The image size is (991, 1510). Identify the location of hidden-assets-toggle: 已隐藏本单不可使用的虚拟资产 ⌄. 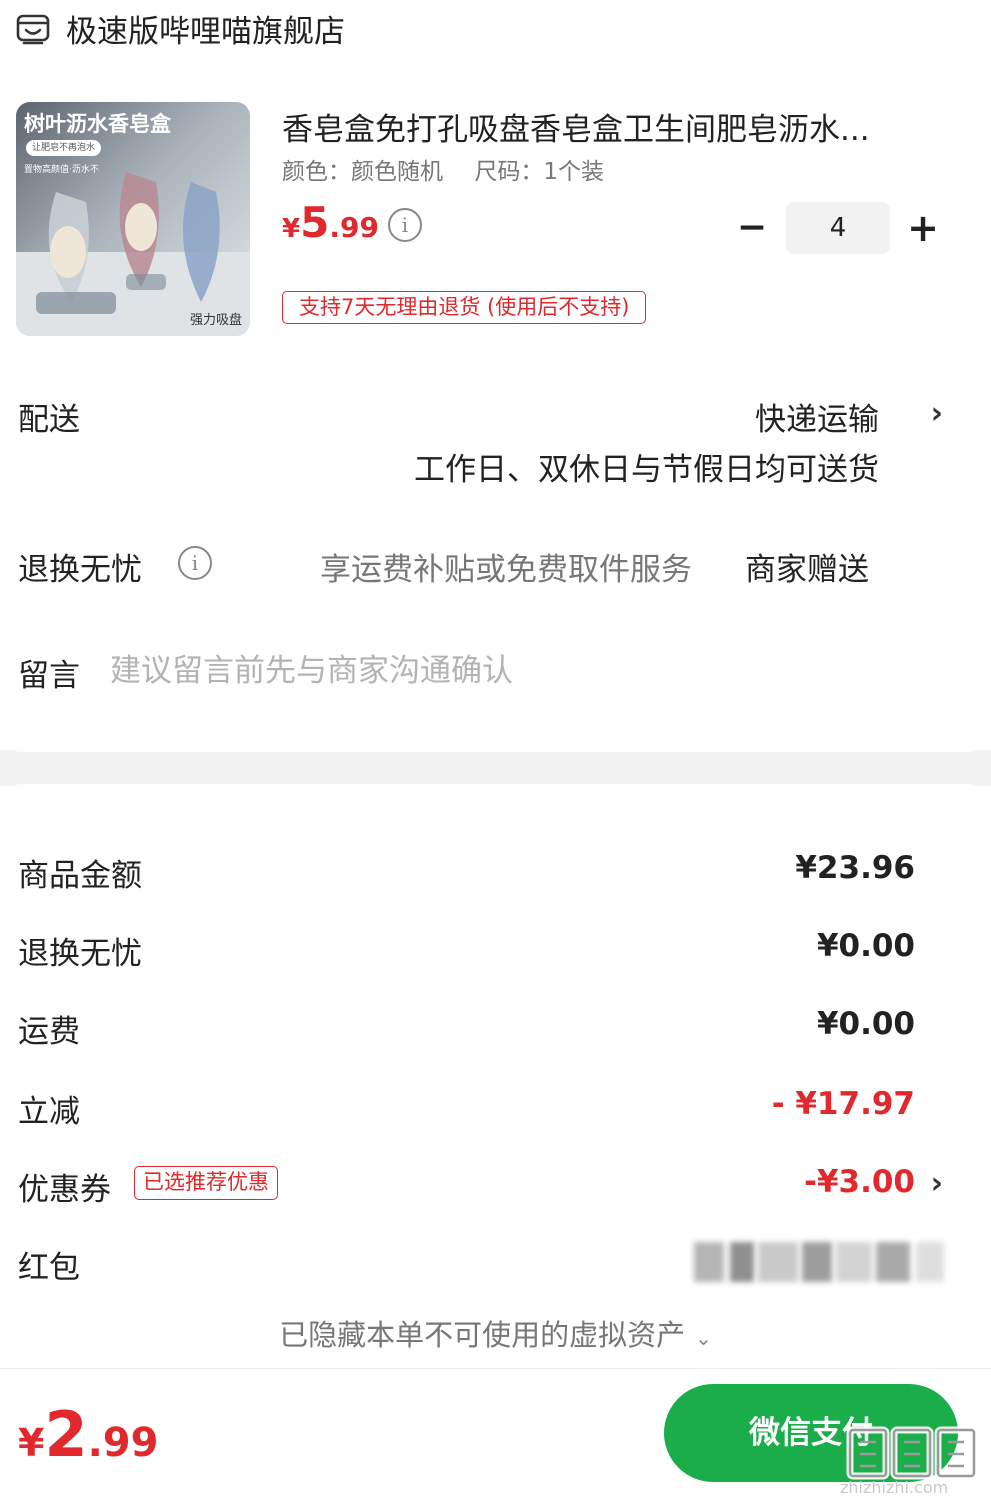
(495, 1333).